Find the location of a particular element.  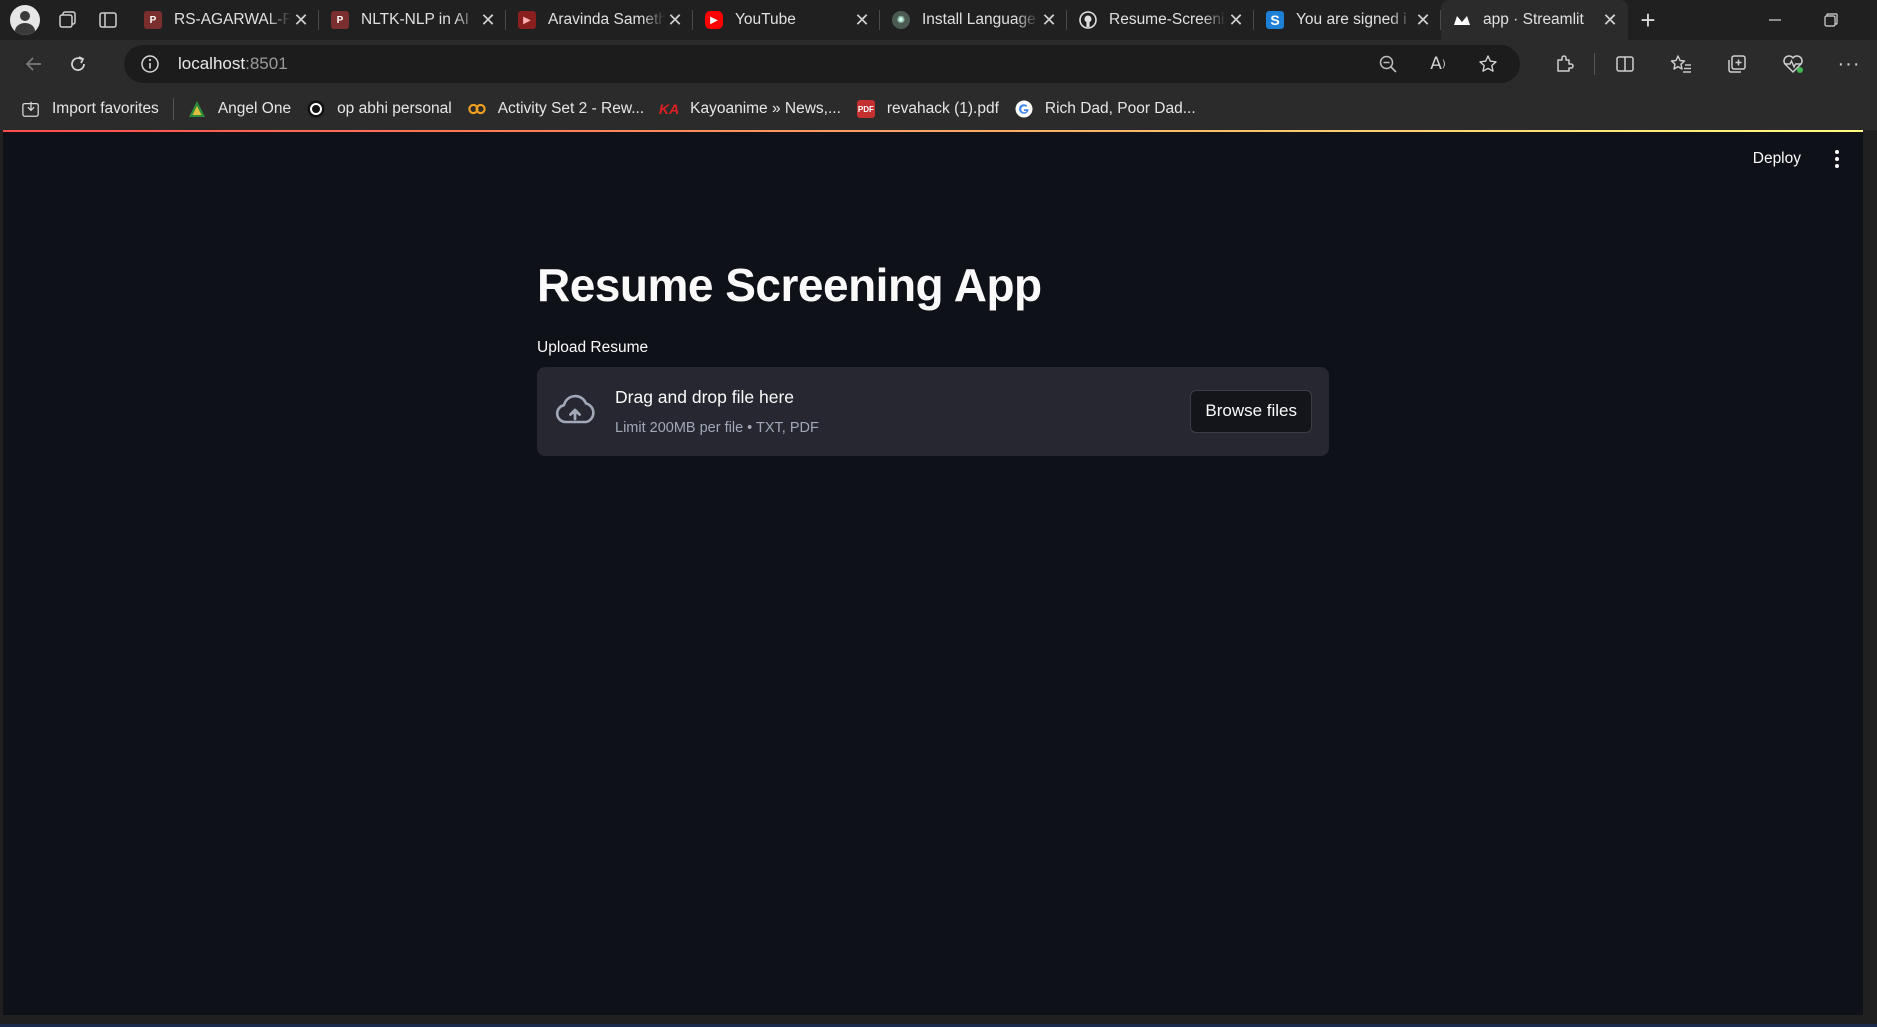

zoom-out-icon is located at coordinates (1388, 64).